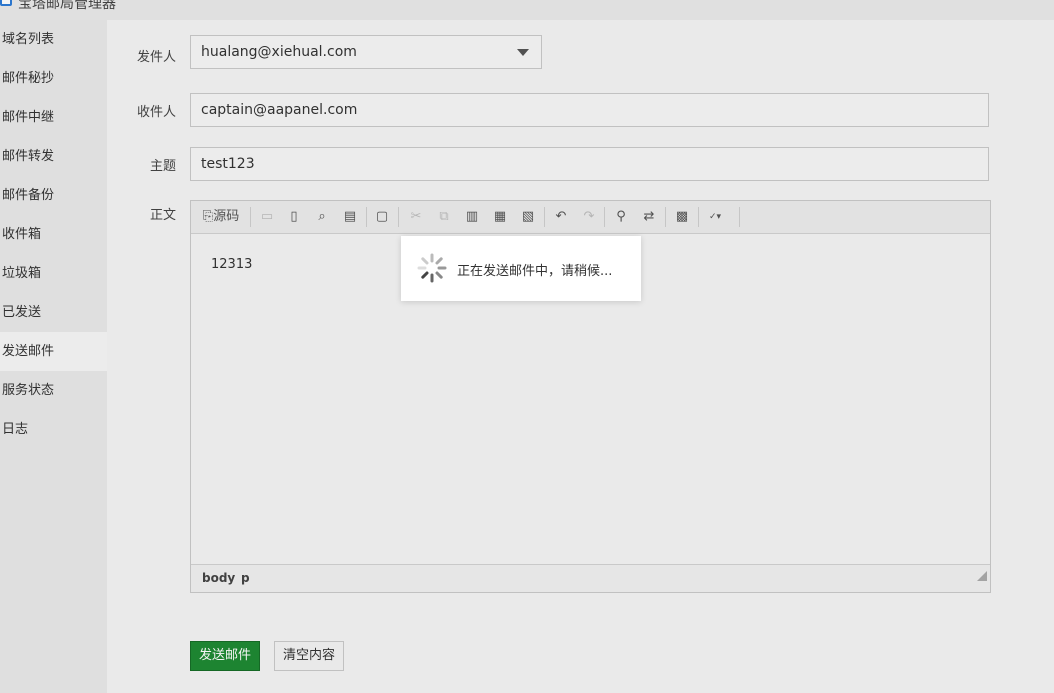 The image size is (1054, 693). What do you see at coordinates (53, 390) in the screenshot?
I see `sidebar-item-service-status: 服务状态` at bounding box center [53, 390].